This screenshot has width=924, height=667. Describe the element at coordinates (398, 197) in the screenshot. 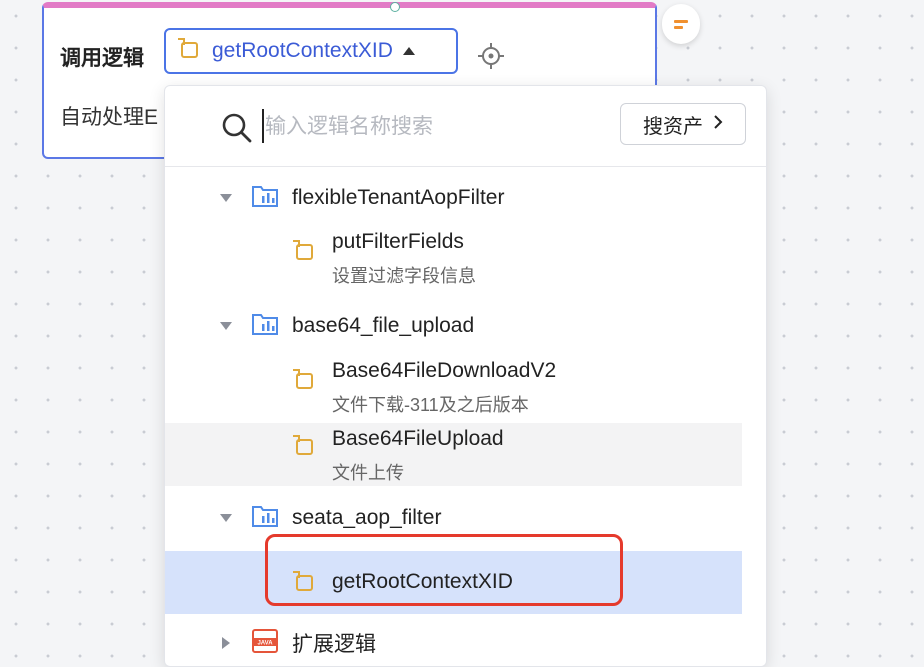

I see `tree-group-label: flexibleTenantAopFilter` at that location.